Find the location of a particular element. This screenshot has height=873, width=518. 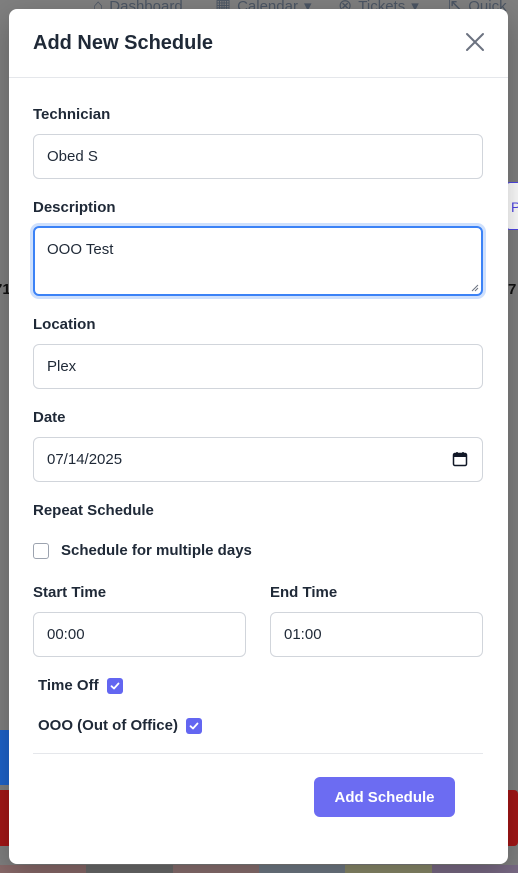

description-field: OOO Test is located at coordinates (258, 261).